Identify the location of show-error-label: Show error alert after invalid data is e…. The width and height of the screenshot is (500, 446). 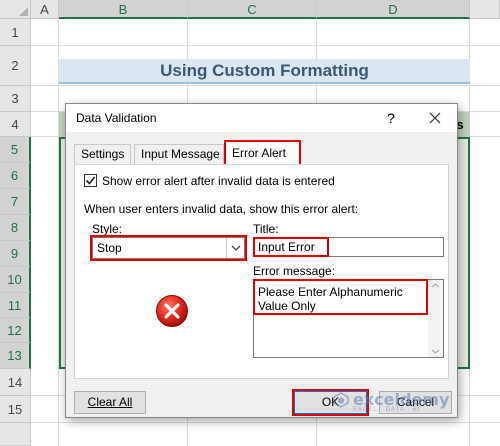
(218, 181).